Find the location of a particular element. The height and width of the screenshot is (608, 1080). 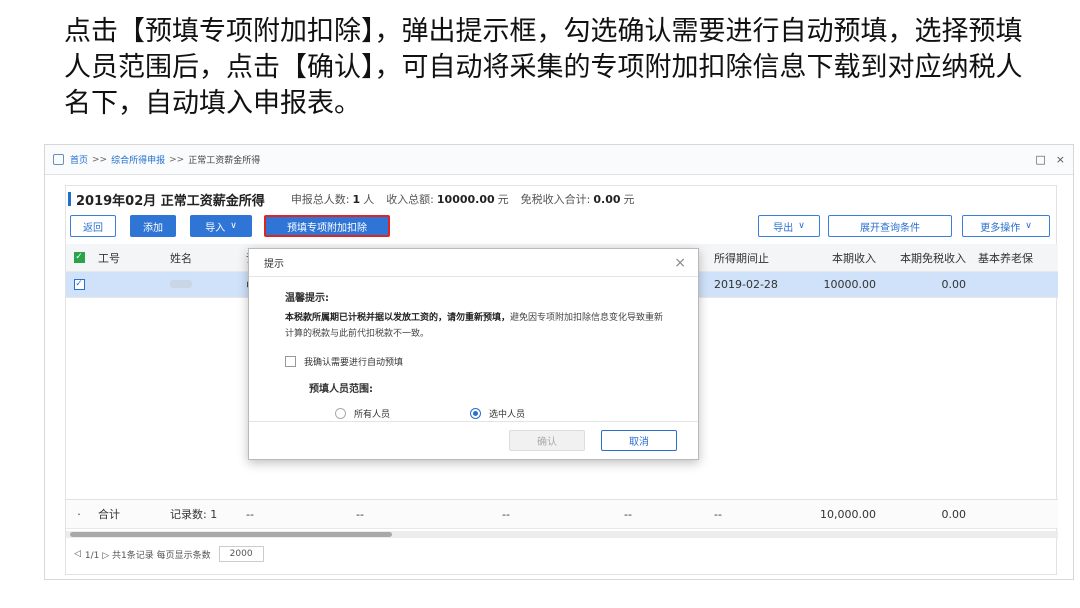

prefill-deduction-button: 预填专项附加扣除 is located at coordinates (327, 226).